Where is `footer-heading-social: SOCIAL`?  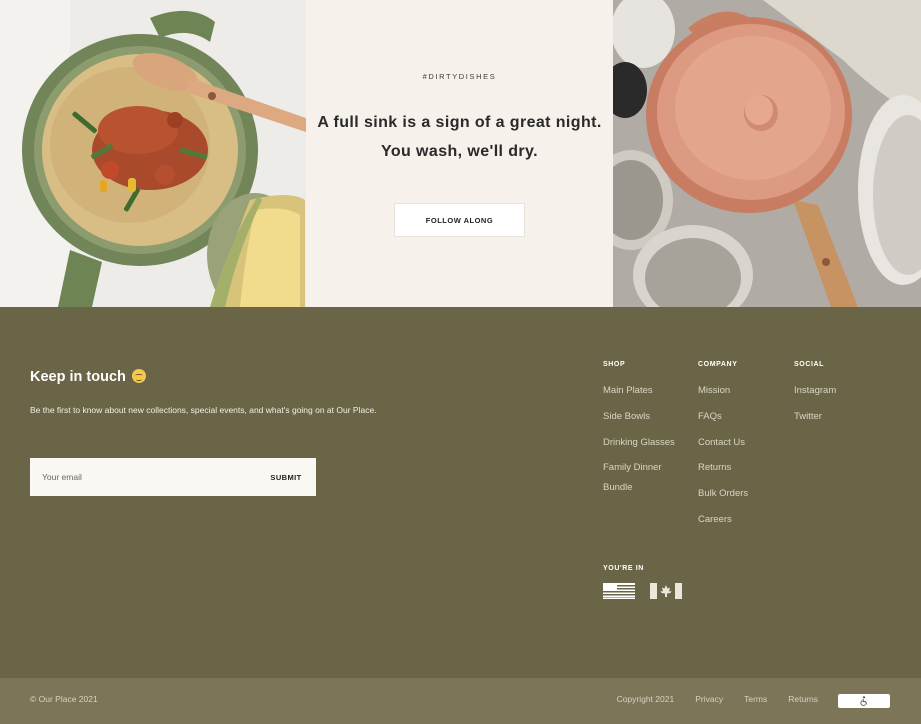 footer-heading-social: SOCIAL is located at coordinates (809, 364).